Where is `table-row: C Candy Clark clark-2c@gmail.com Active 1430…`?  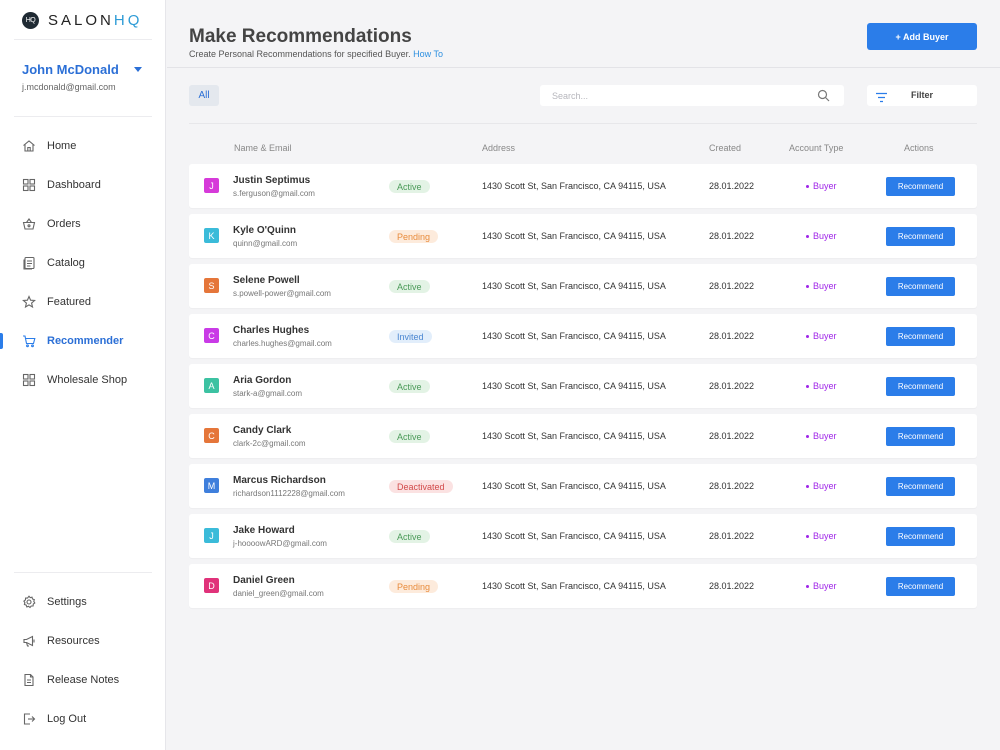 table-row: C Candy Clark clark-2c@gmail.com Active 1430… is located at coordinates (583, 436).